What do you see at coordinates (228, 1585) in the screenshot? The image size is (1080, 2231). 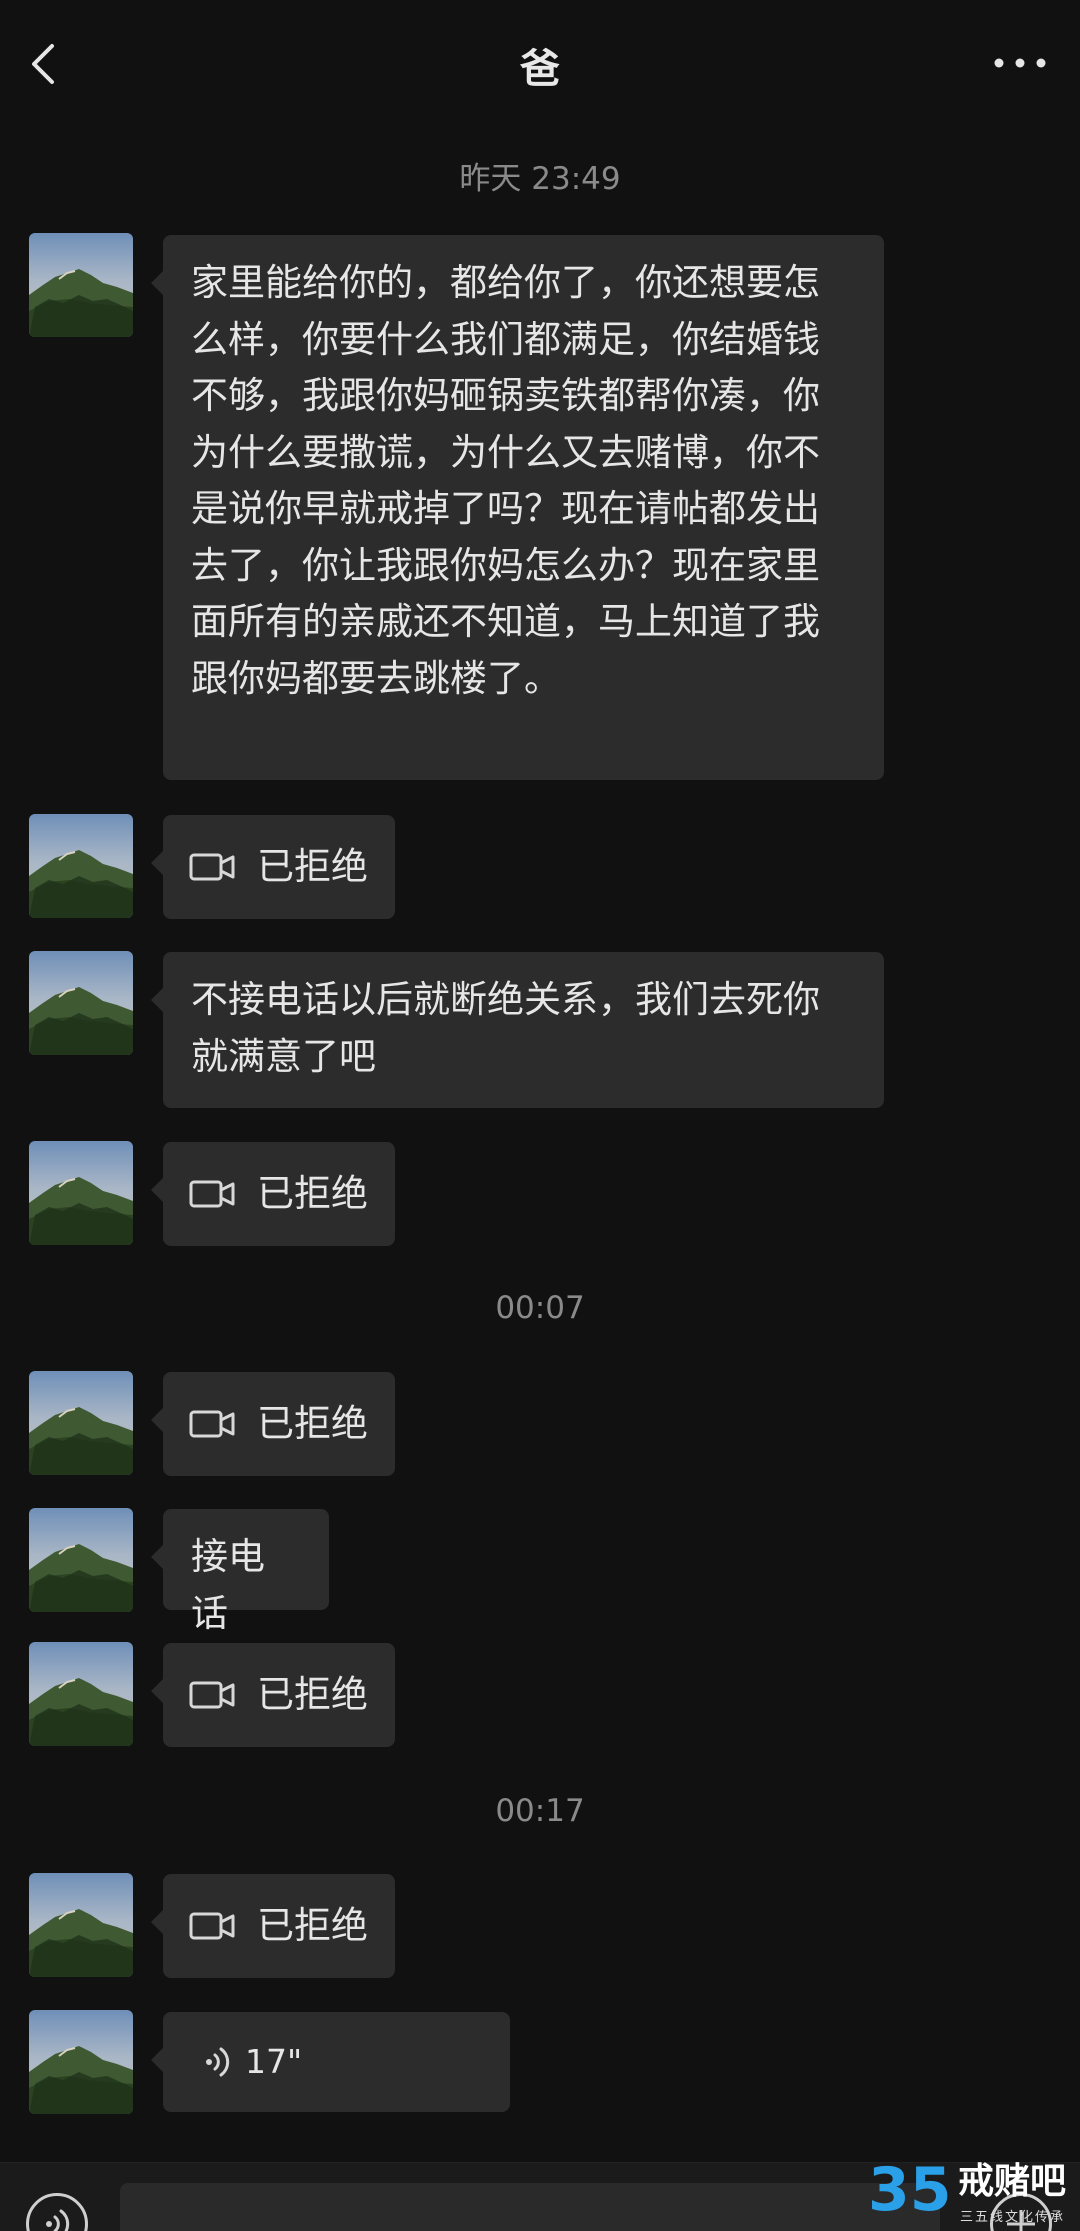 I see `message-text: 接电话` at bounding box center [228, 1585].